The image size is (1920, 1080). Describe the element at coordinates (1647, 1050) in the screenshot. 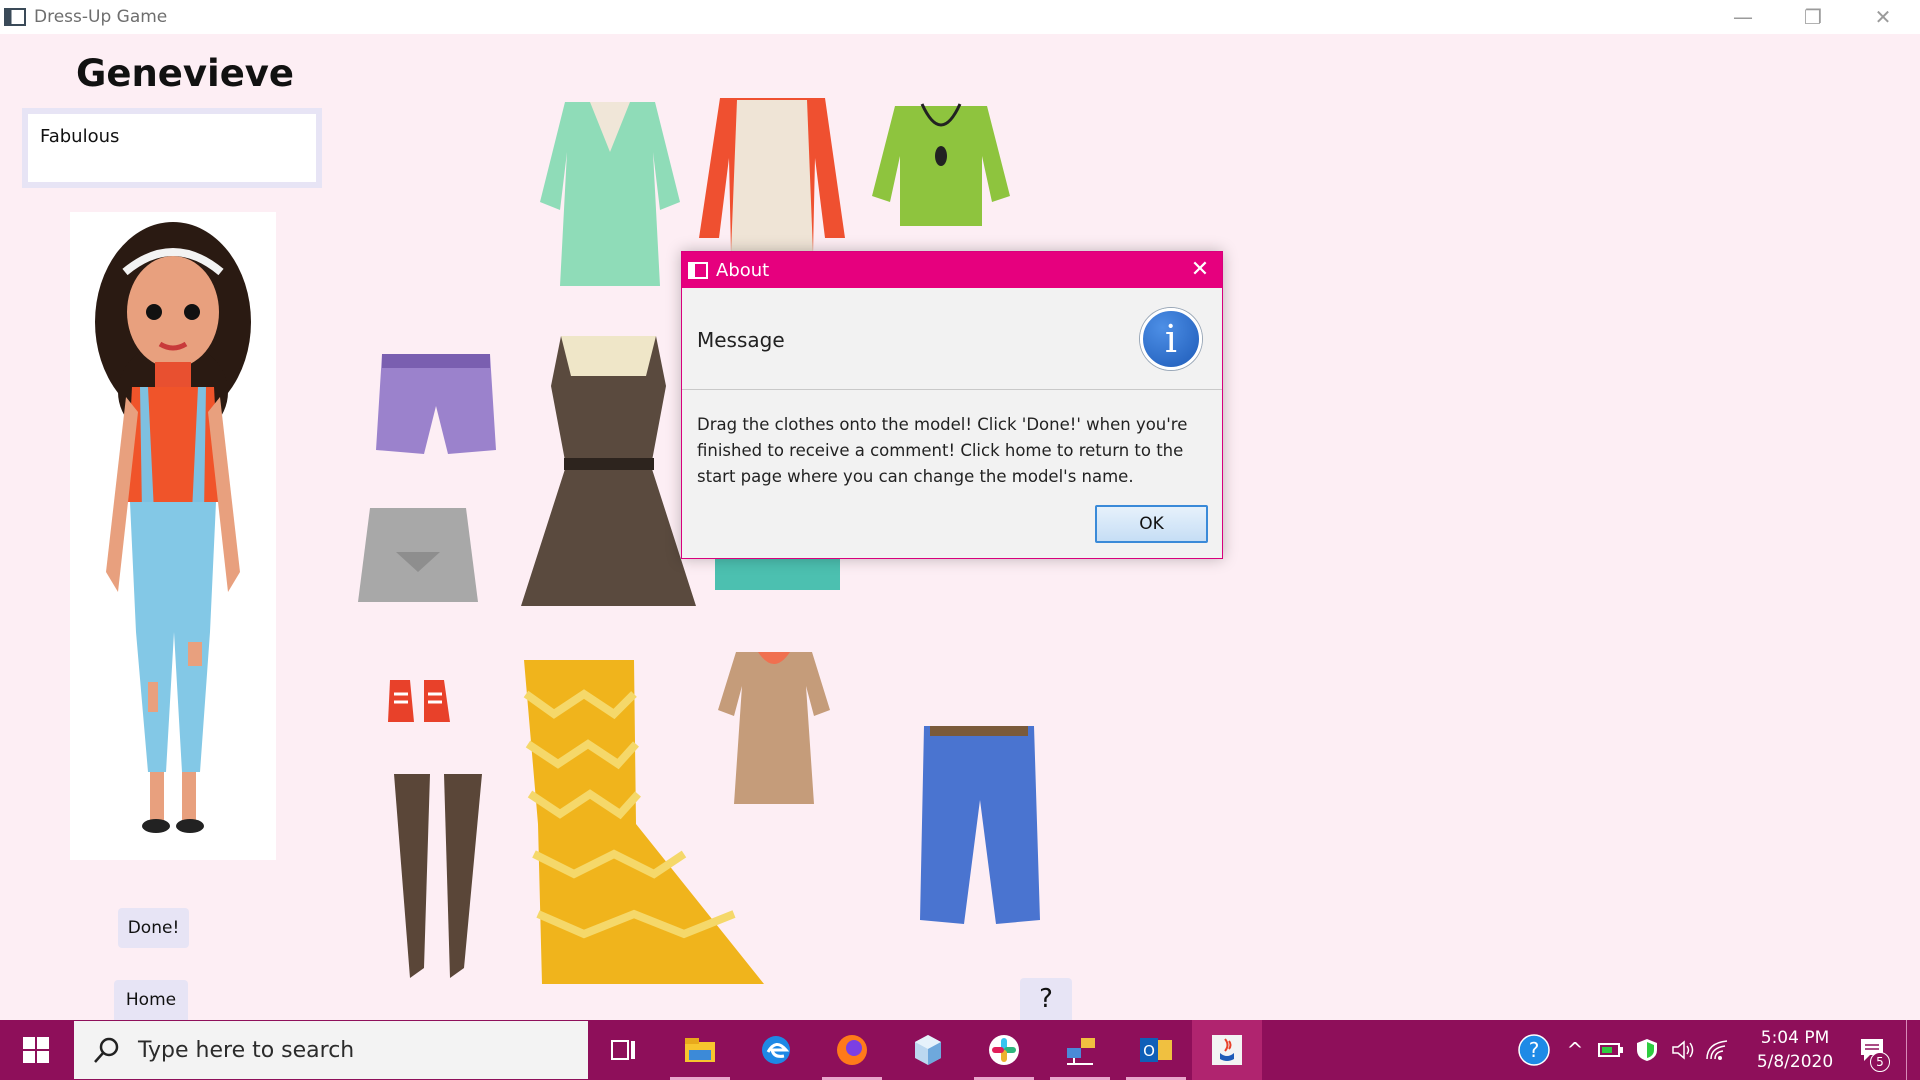

I see `shield-icon` at that location.